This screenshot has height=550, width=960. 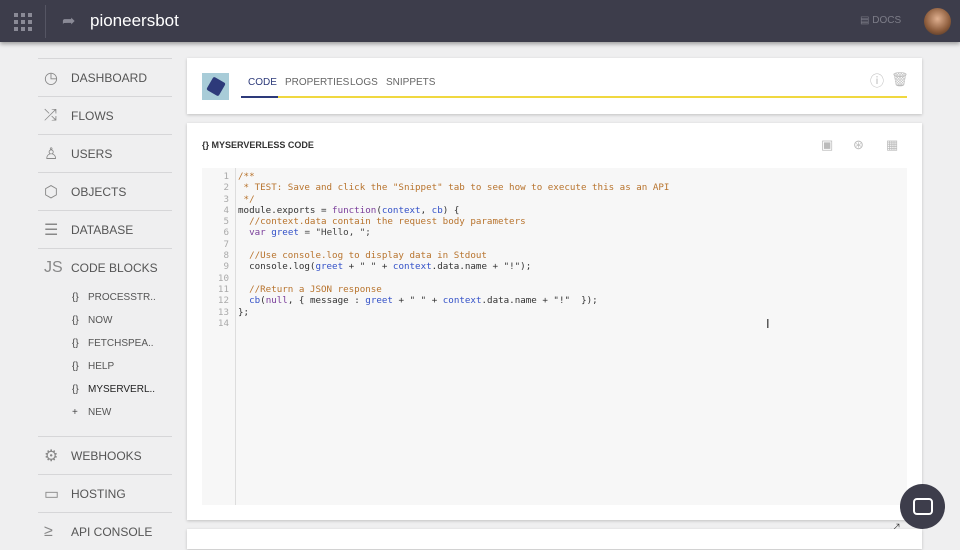 I want to click on code-token: + " " +, so click(x=417, y=301).